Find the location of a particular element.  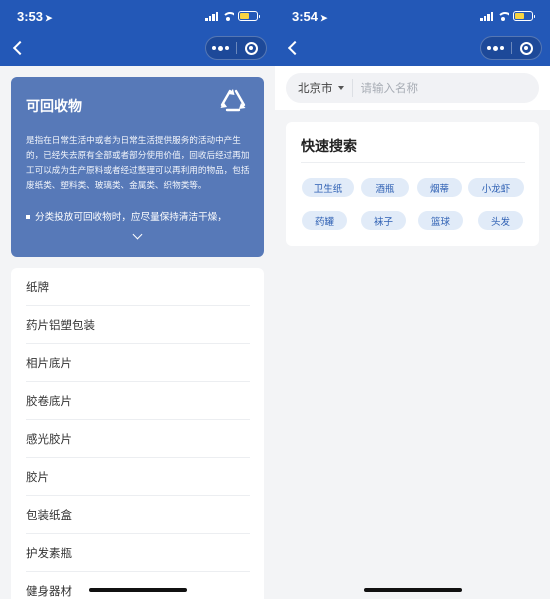

quick-search-tag: 酒瓶 is located at coordinates (385, 187).